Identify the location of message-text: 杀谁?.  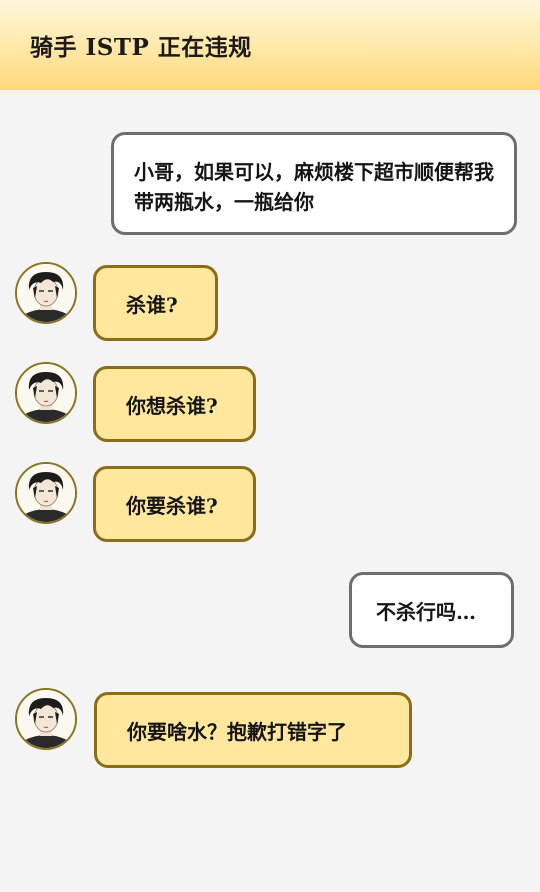
(152, 304).